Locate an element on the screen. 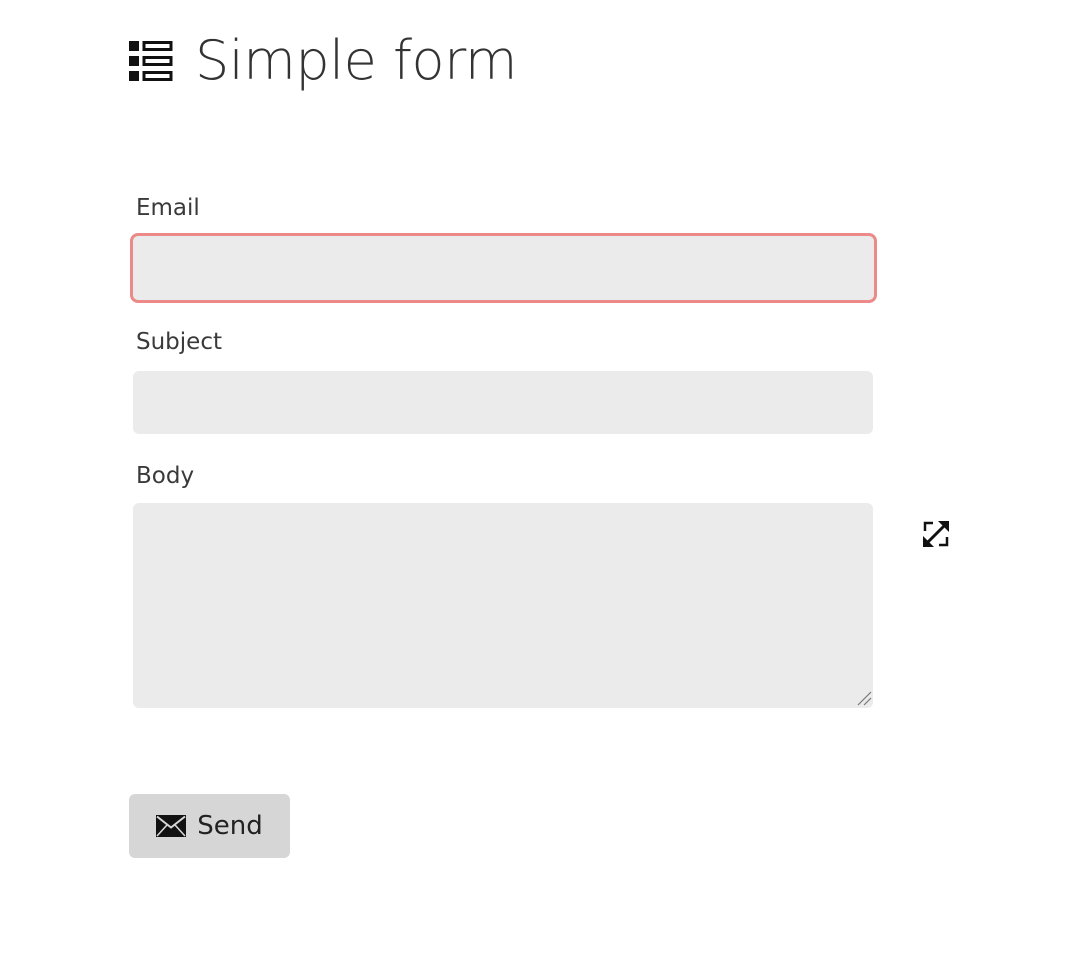 The image size is (1090, 968). body-label: Body is located at coordinates (165, 476).